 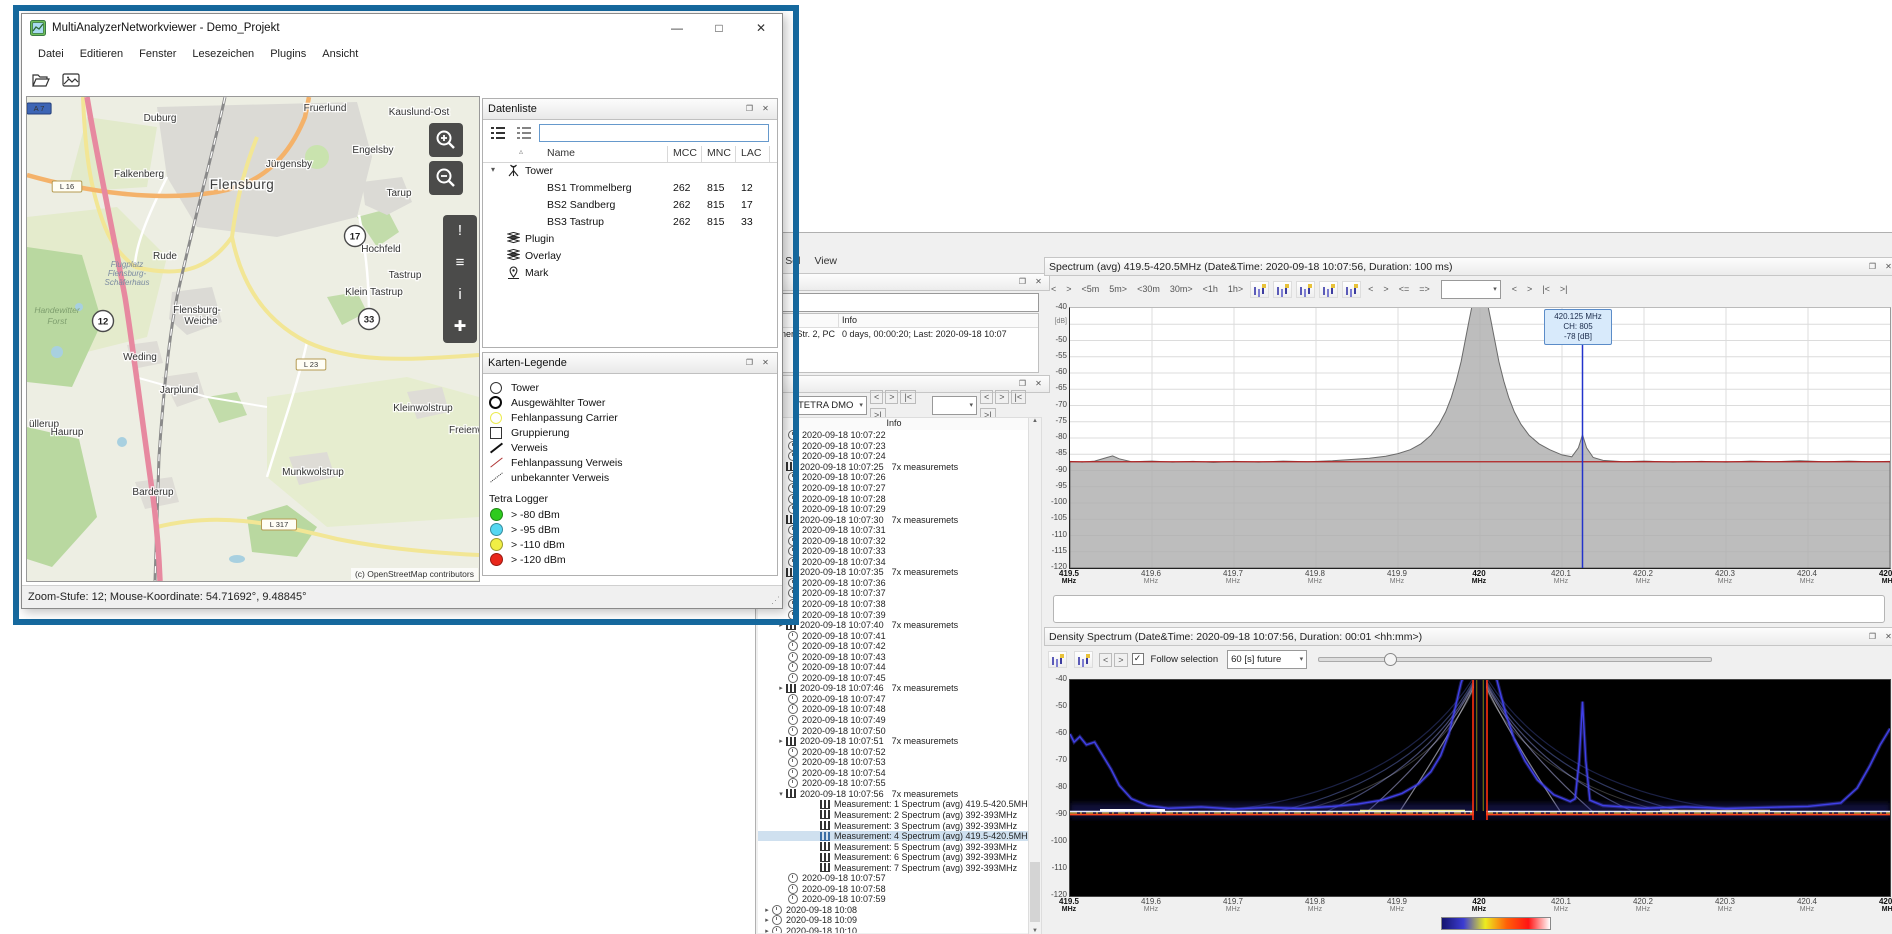 I want to click on timestamp-row: 2020-09-18 10:07:44, so click(x=893, y=667).